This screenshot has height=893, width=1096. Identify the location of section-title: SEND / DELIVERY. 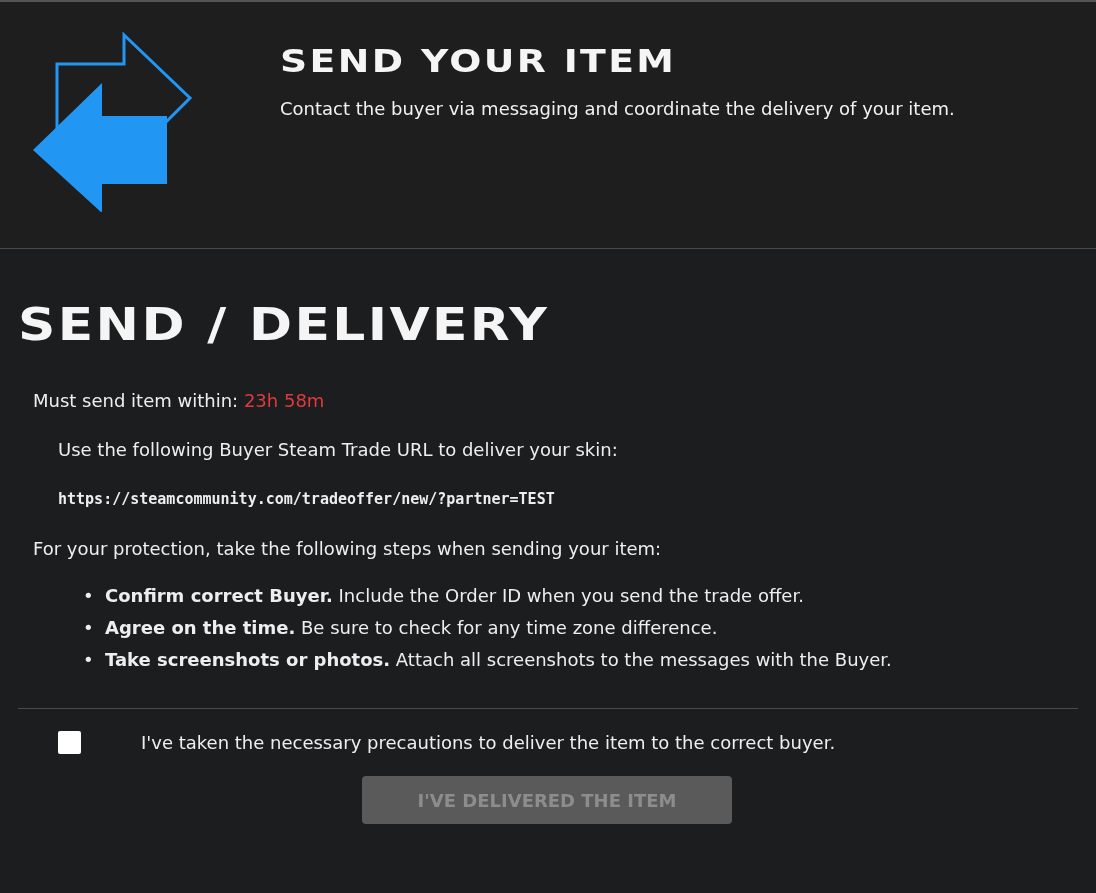
(284, 324).